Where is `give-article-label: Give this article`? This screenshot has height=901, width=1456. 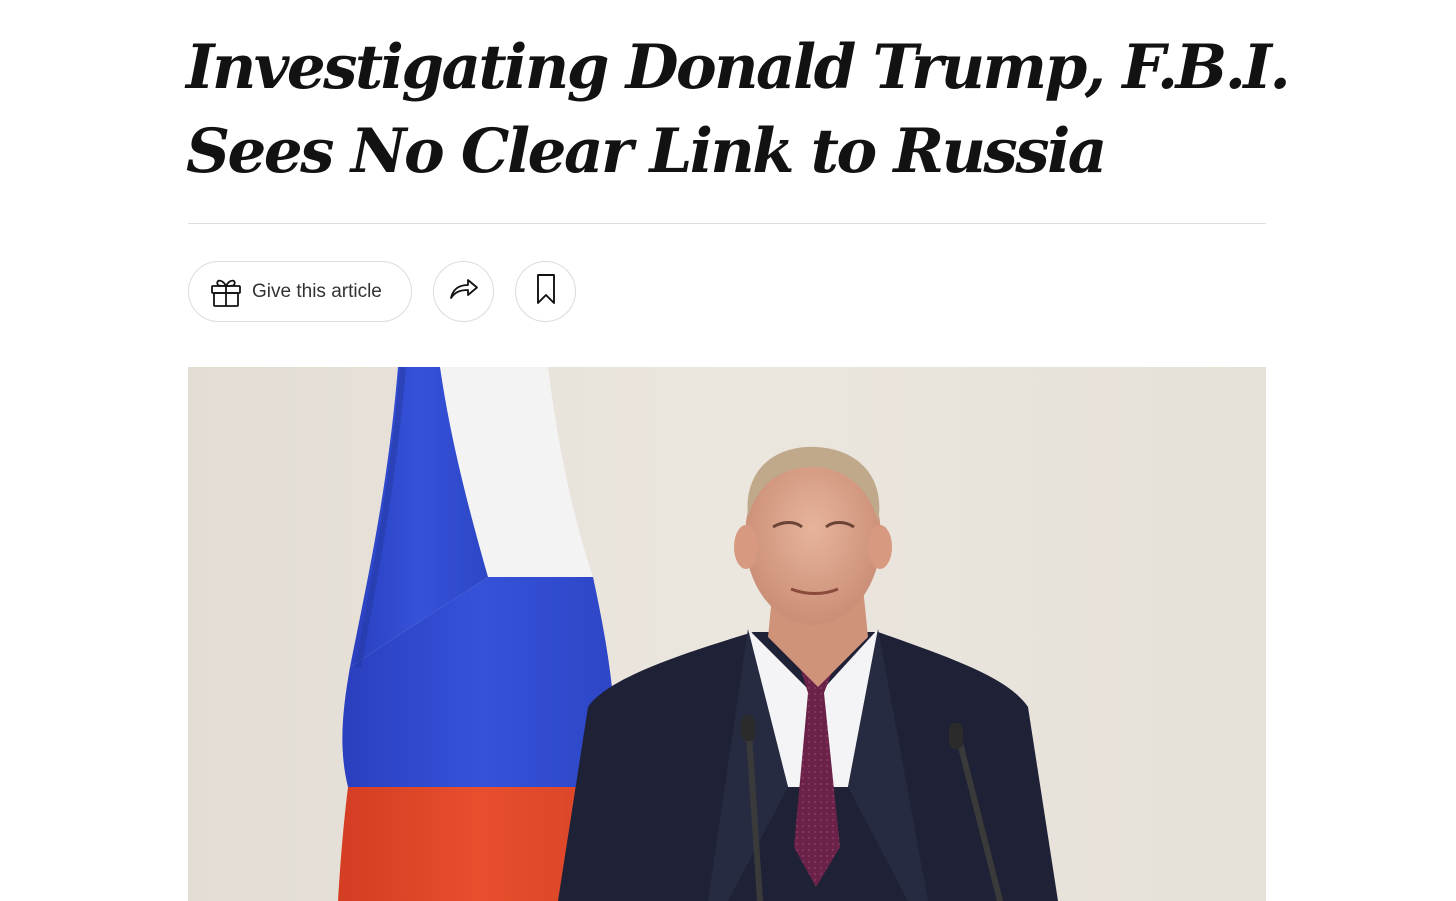 give-article-label: Give this article is located at coordinates (317, 291).